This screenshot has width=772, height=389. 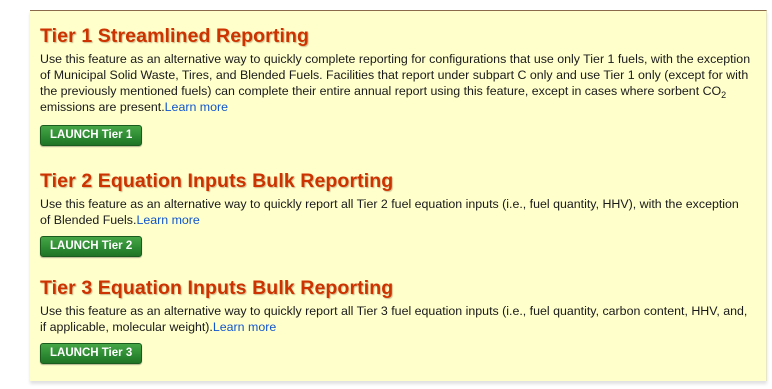 I want to click on launch-tier1-button: LAUNCH Tier 1, so click(x=91, y=135).